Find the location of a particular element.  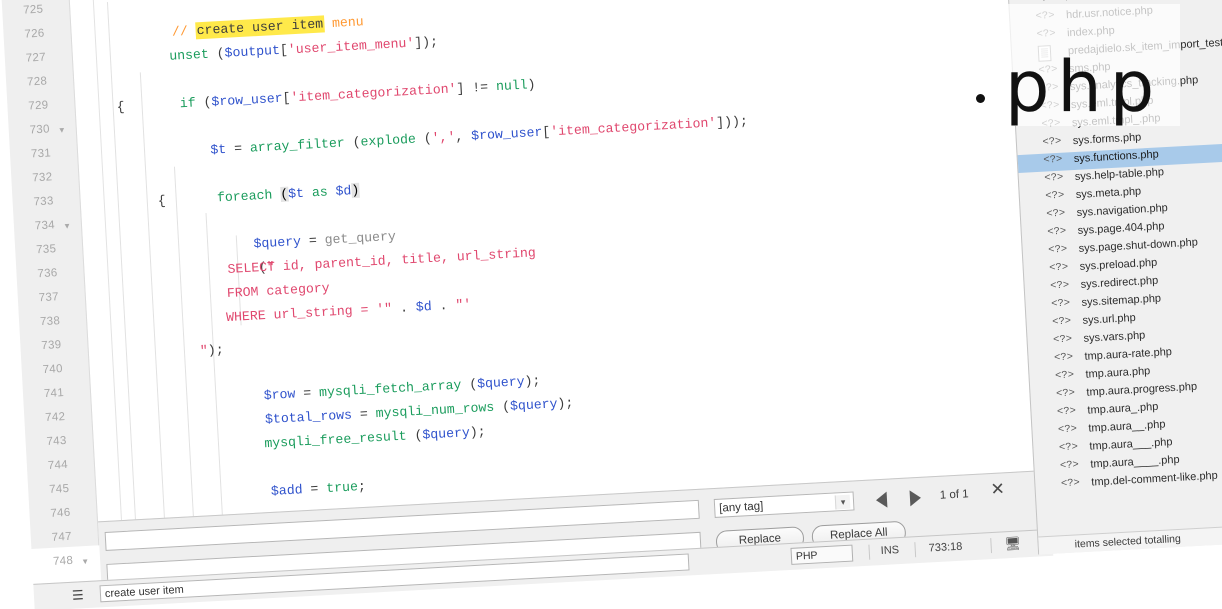

find-next-icon is located at coordinates (915, 498).